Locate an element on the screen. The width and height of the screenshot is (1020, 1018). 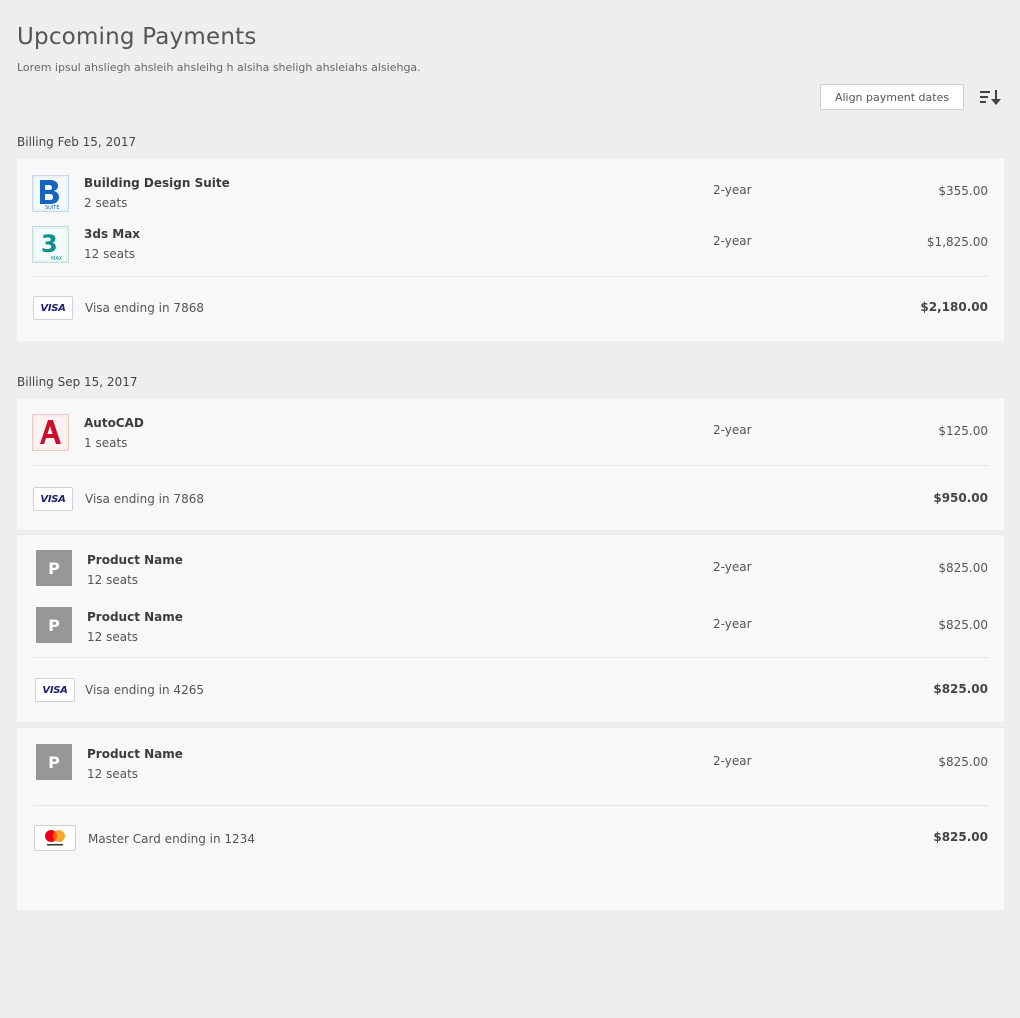
payment-total: $2,180.00 is located at coordinates (954, 307).